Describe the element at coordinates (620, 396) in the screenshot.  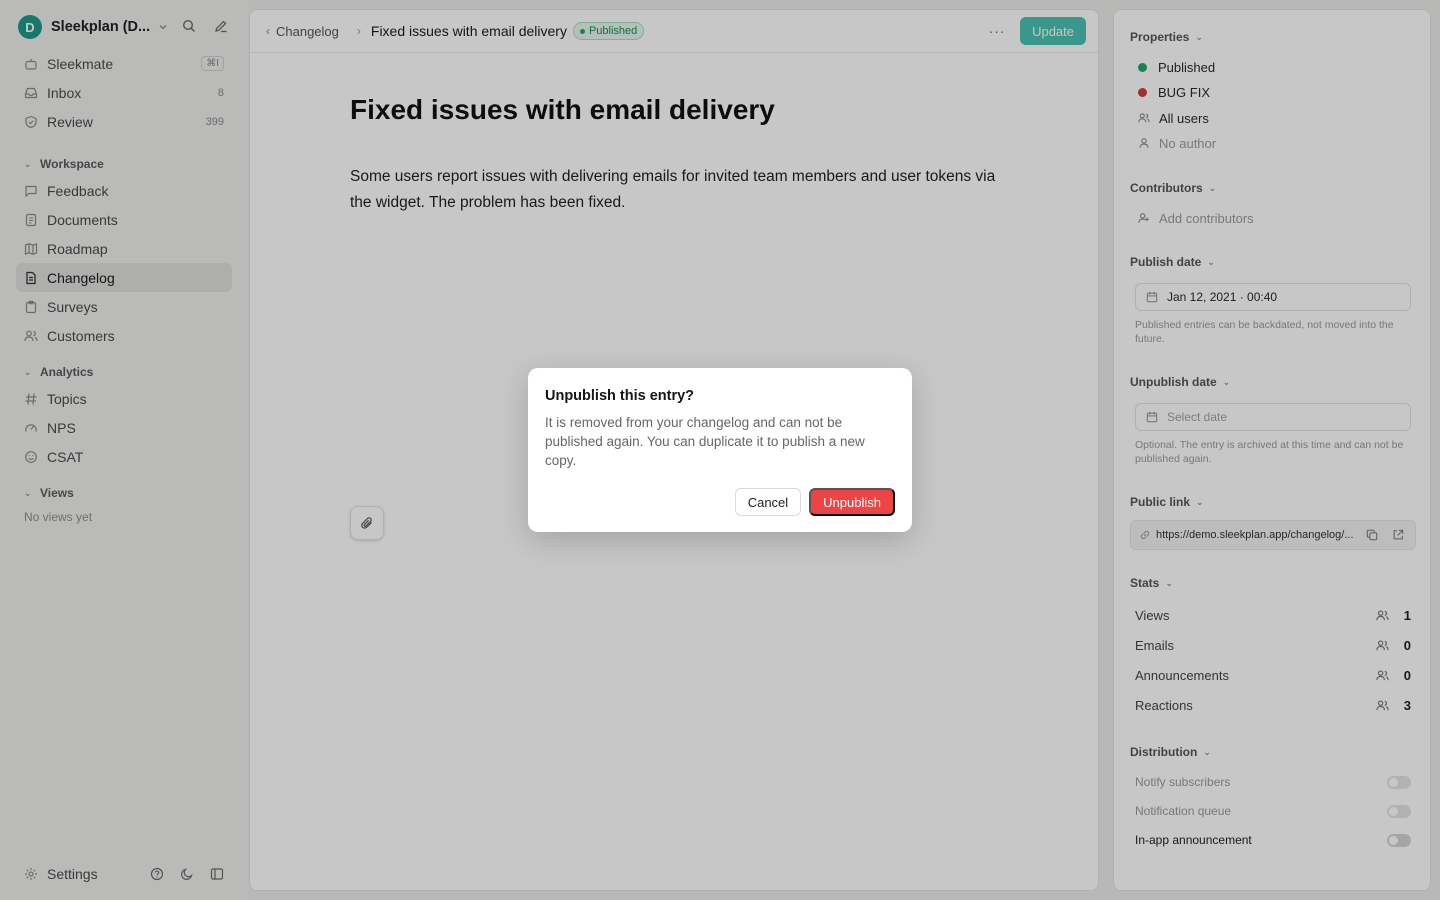
I see `dialog-title: Unpublish this entry?` at that location.